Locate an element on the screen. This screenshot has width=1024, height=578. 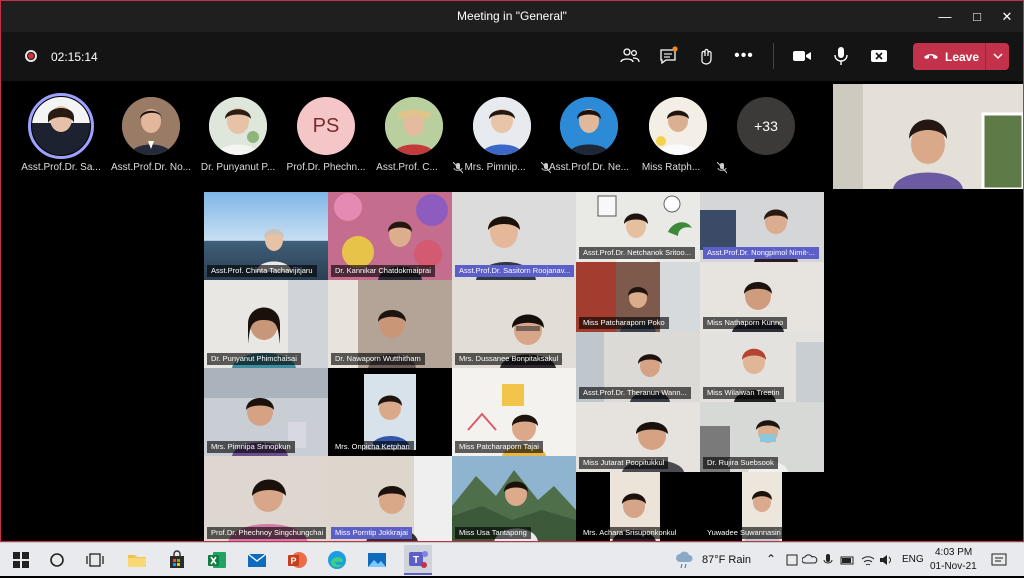
leave-button: Leave is located at coordinates (961, 56).